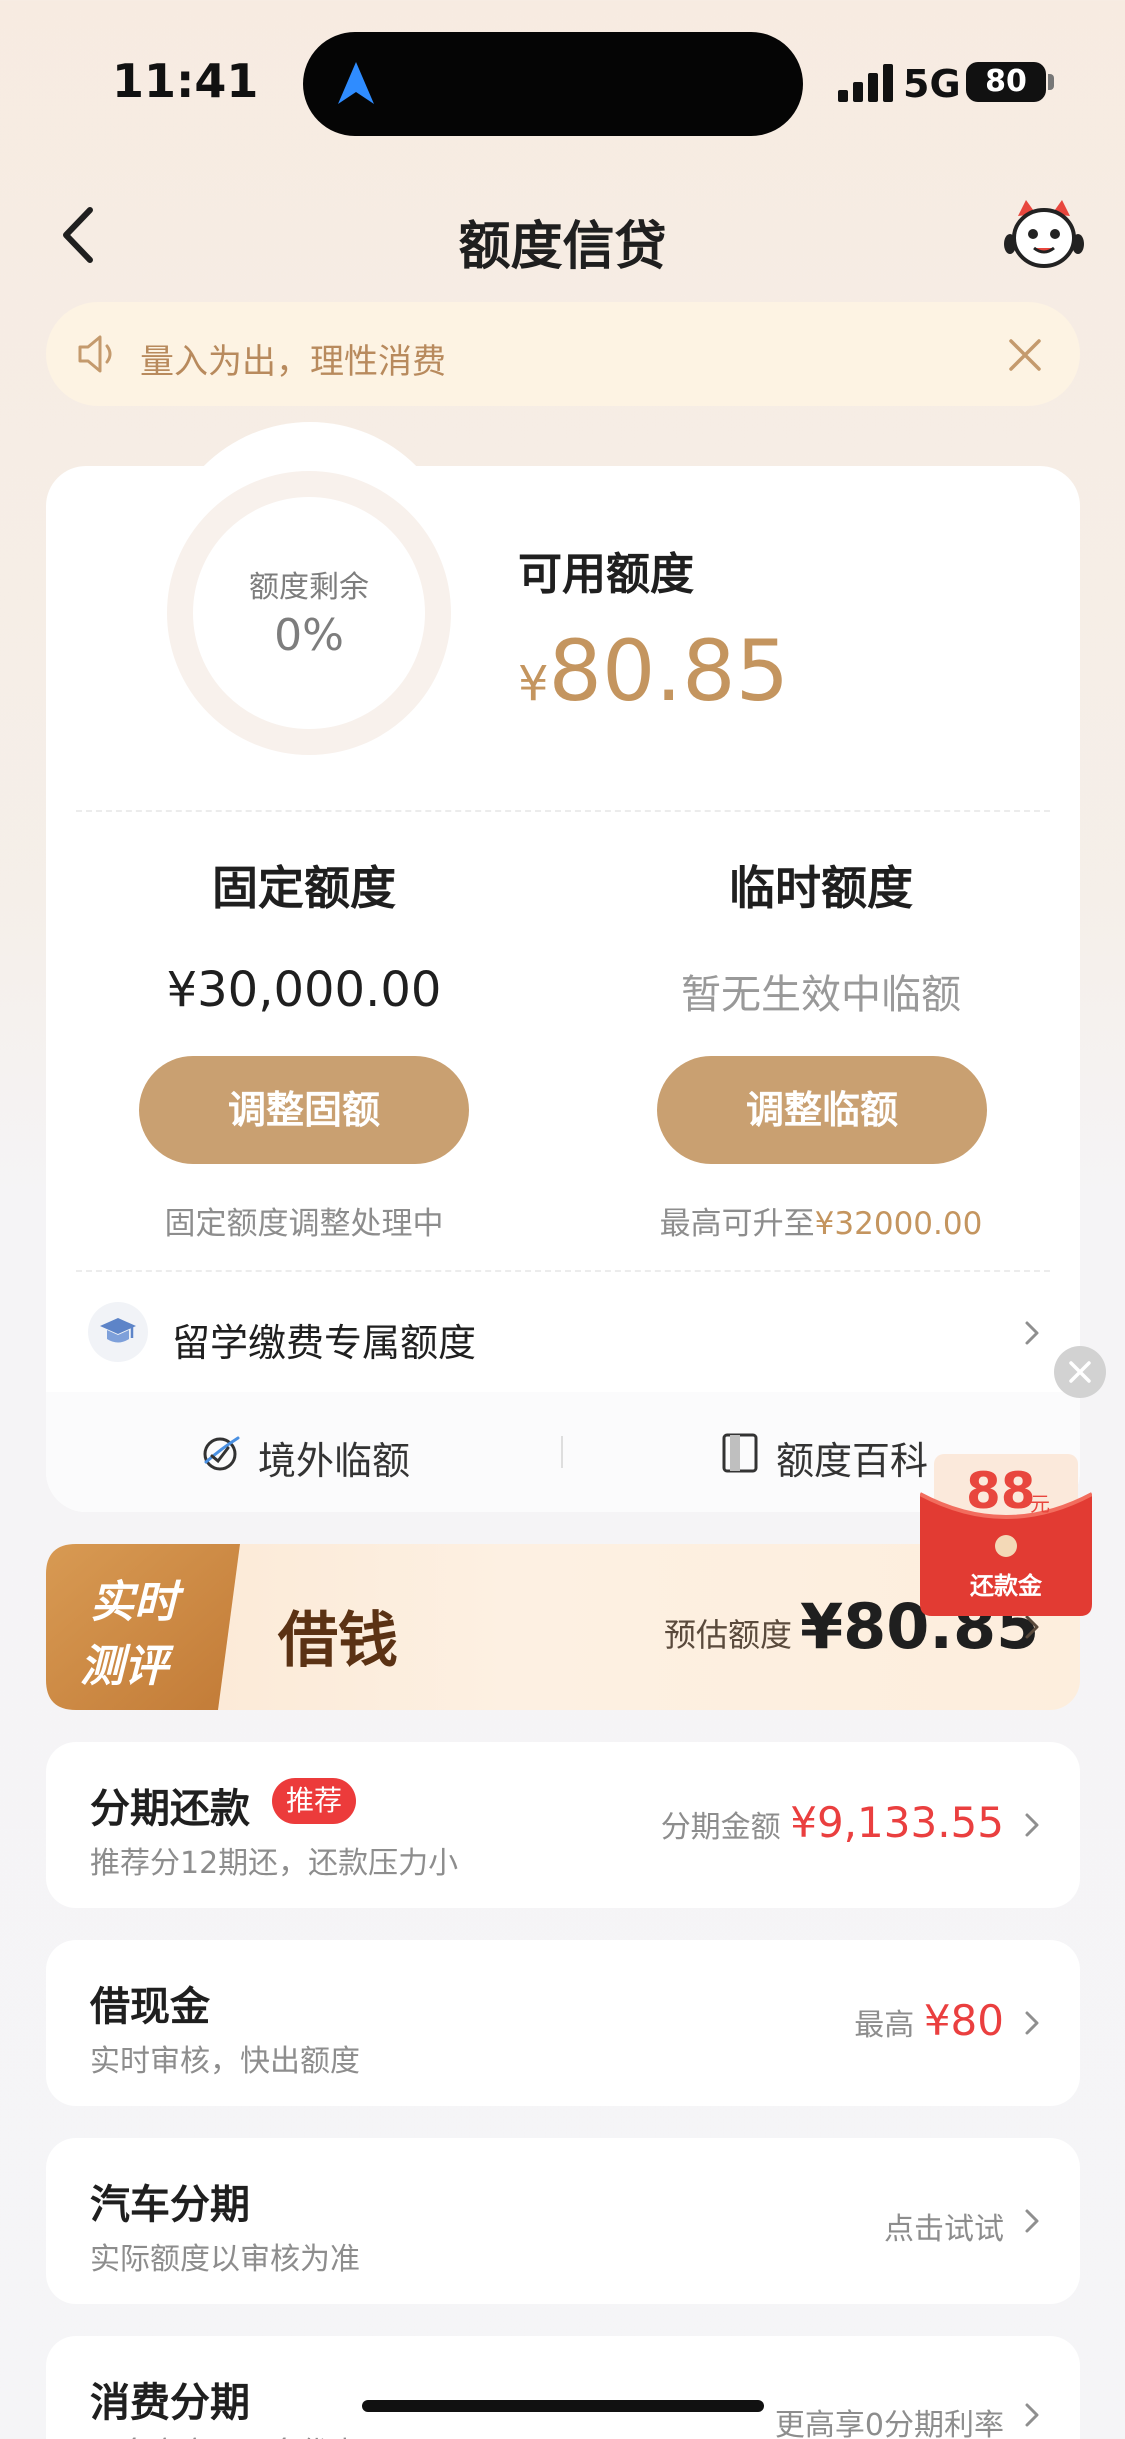 The height and width of the screenshot is (2439, 1125). I want to click on battery-indicator: 80, so click(1006, 82).